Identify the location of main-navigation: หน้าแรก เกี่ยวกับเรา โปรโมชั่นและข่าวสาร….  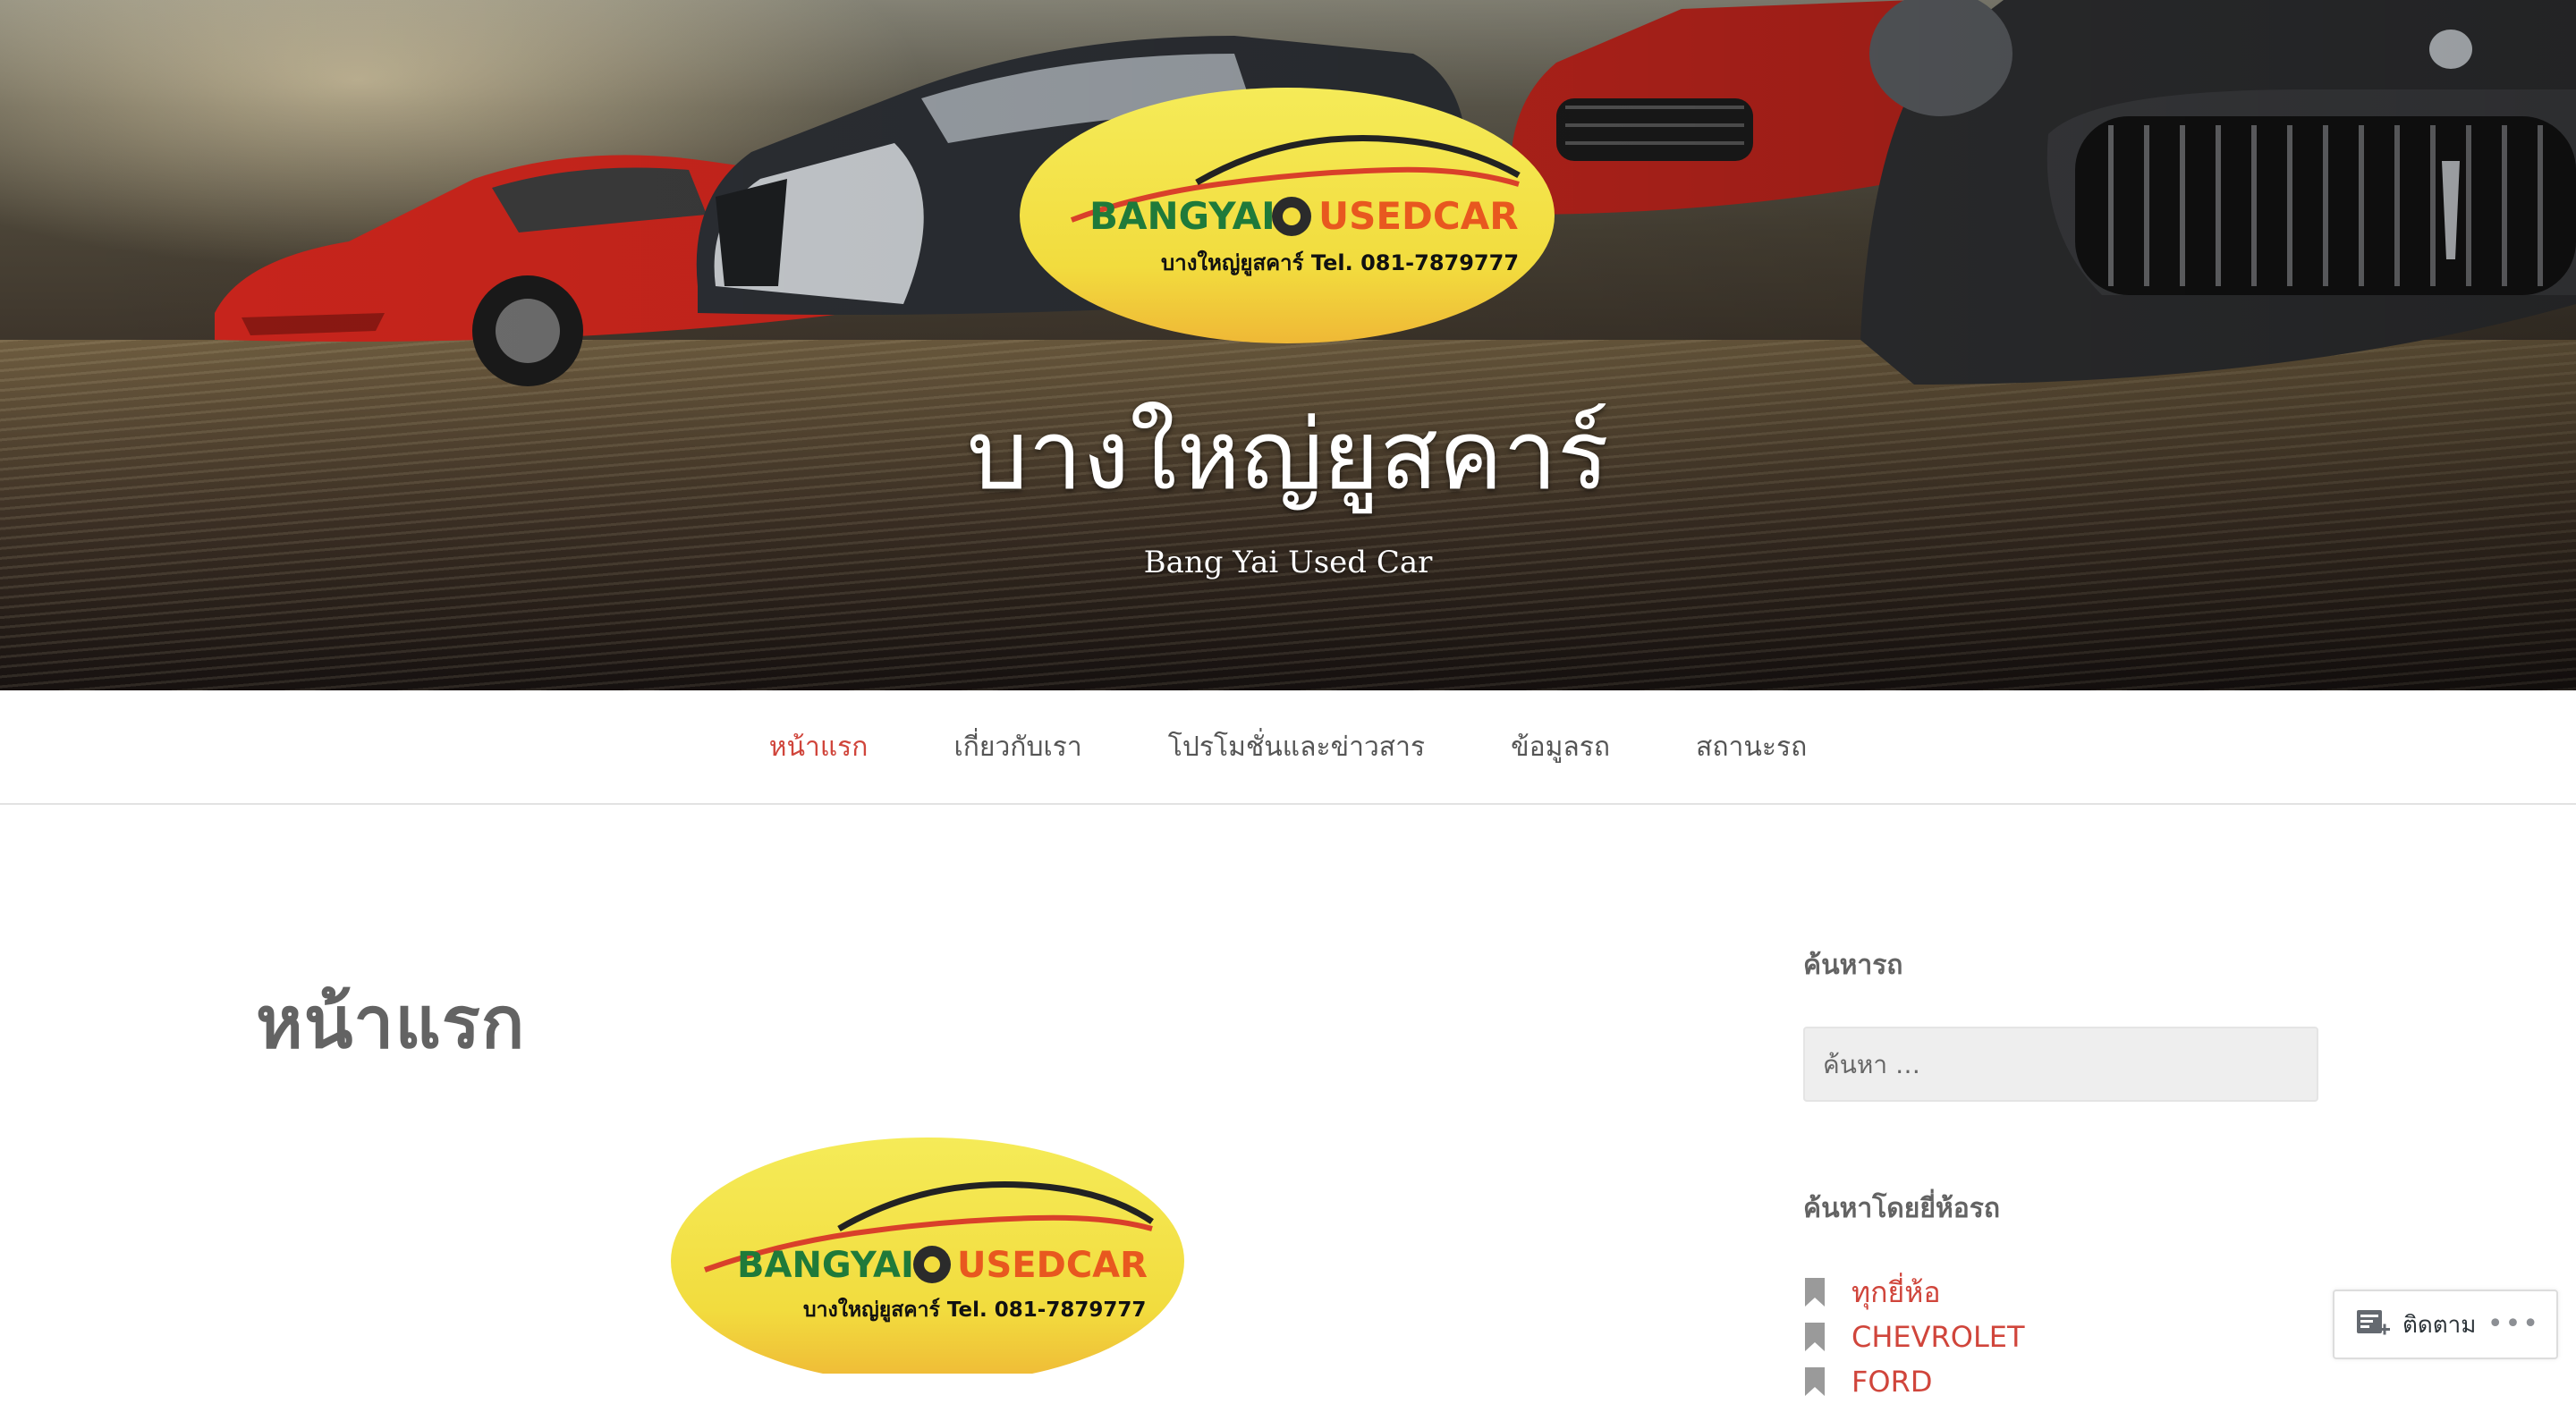
(1288, 748).